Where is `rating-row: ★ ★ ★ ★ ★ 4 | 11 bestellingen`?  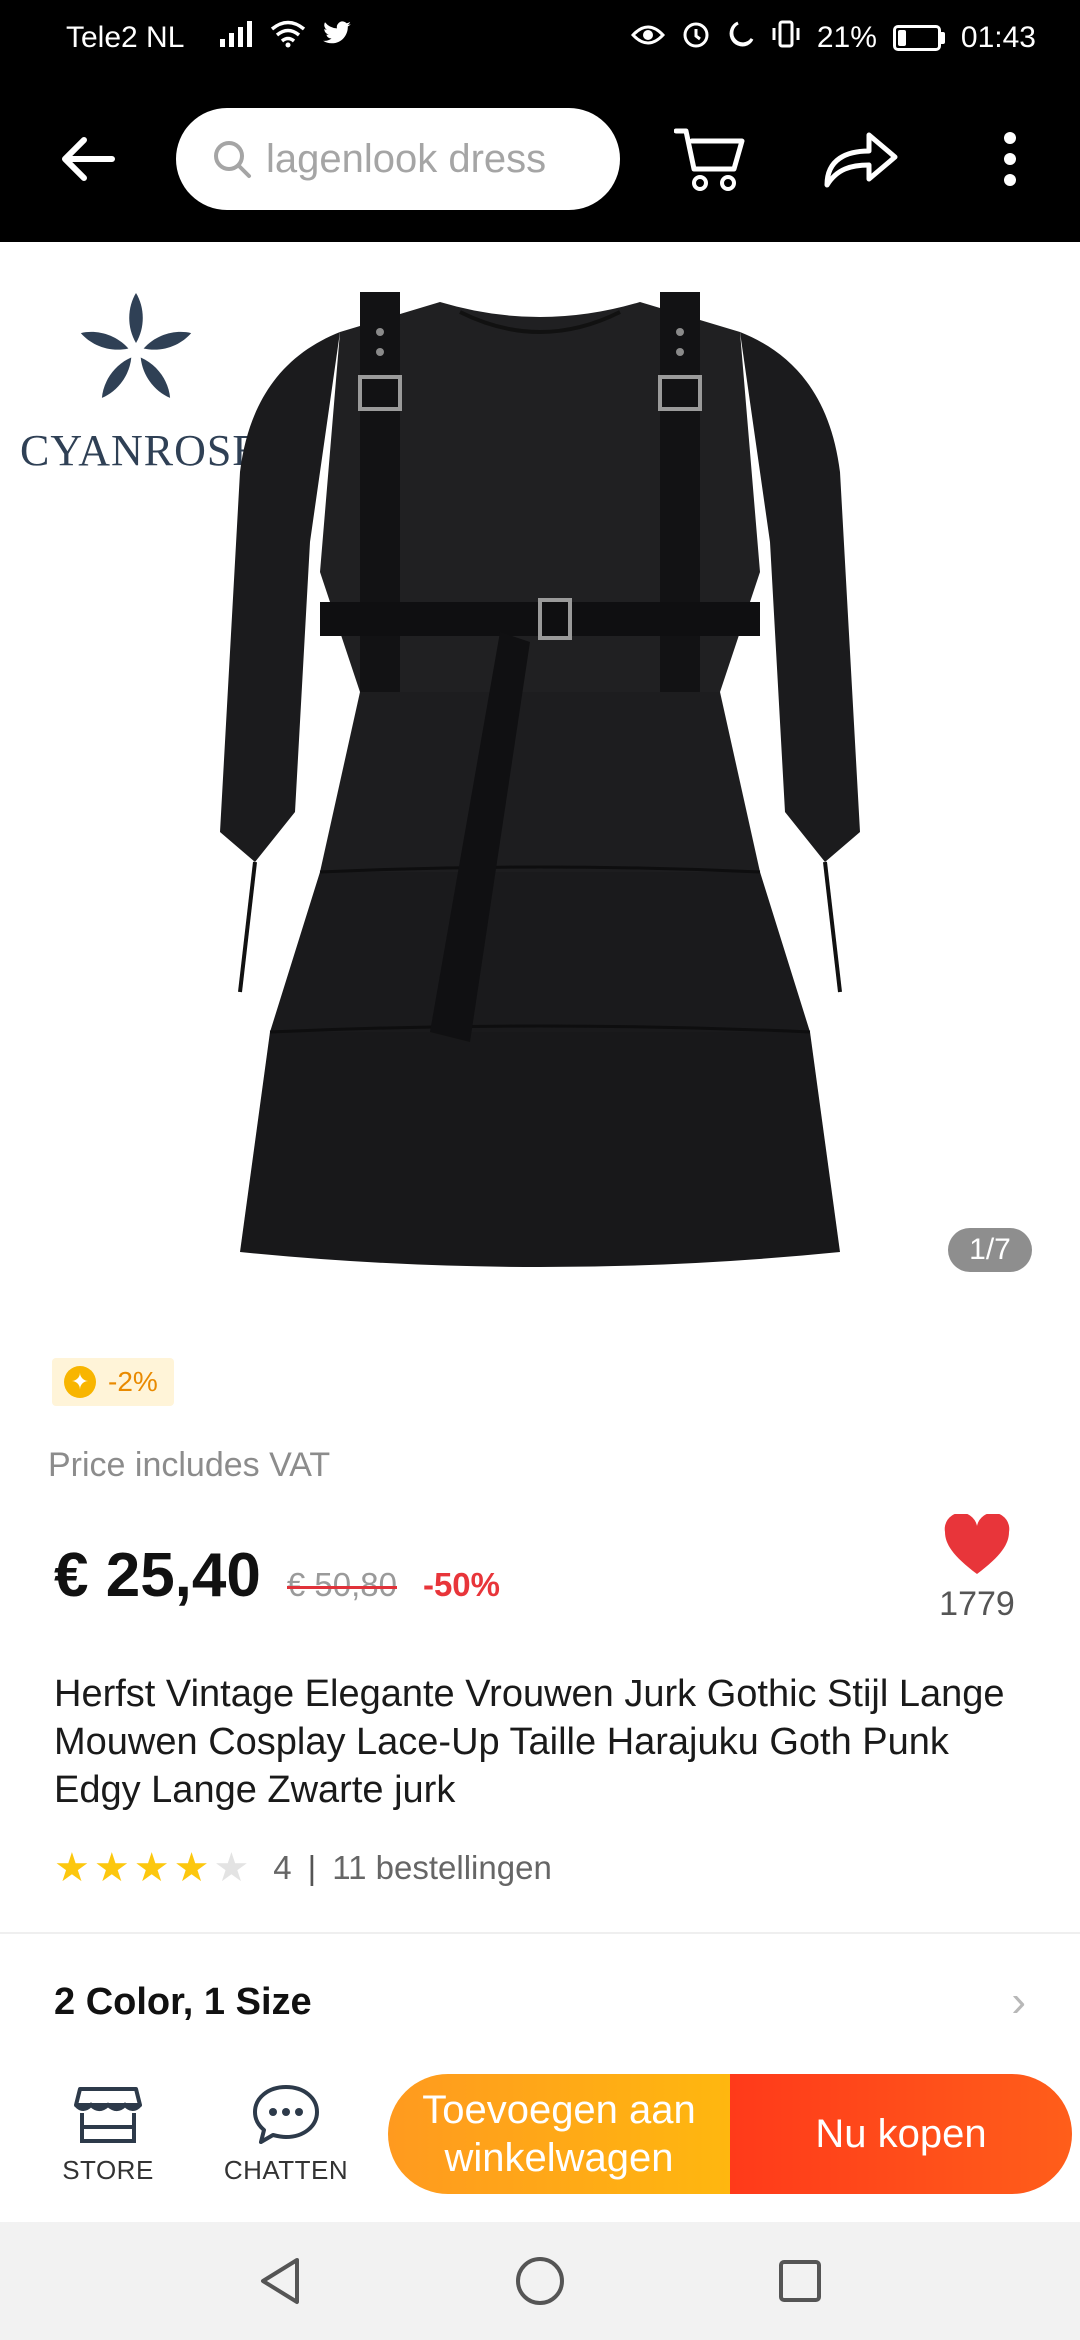 rating-row: ★ ★ ★ ★ ★ 4 | 11 bestellingen is located at coordinates (303, 1868).